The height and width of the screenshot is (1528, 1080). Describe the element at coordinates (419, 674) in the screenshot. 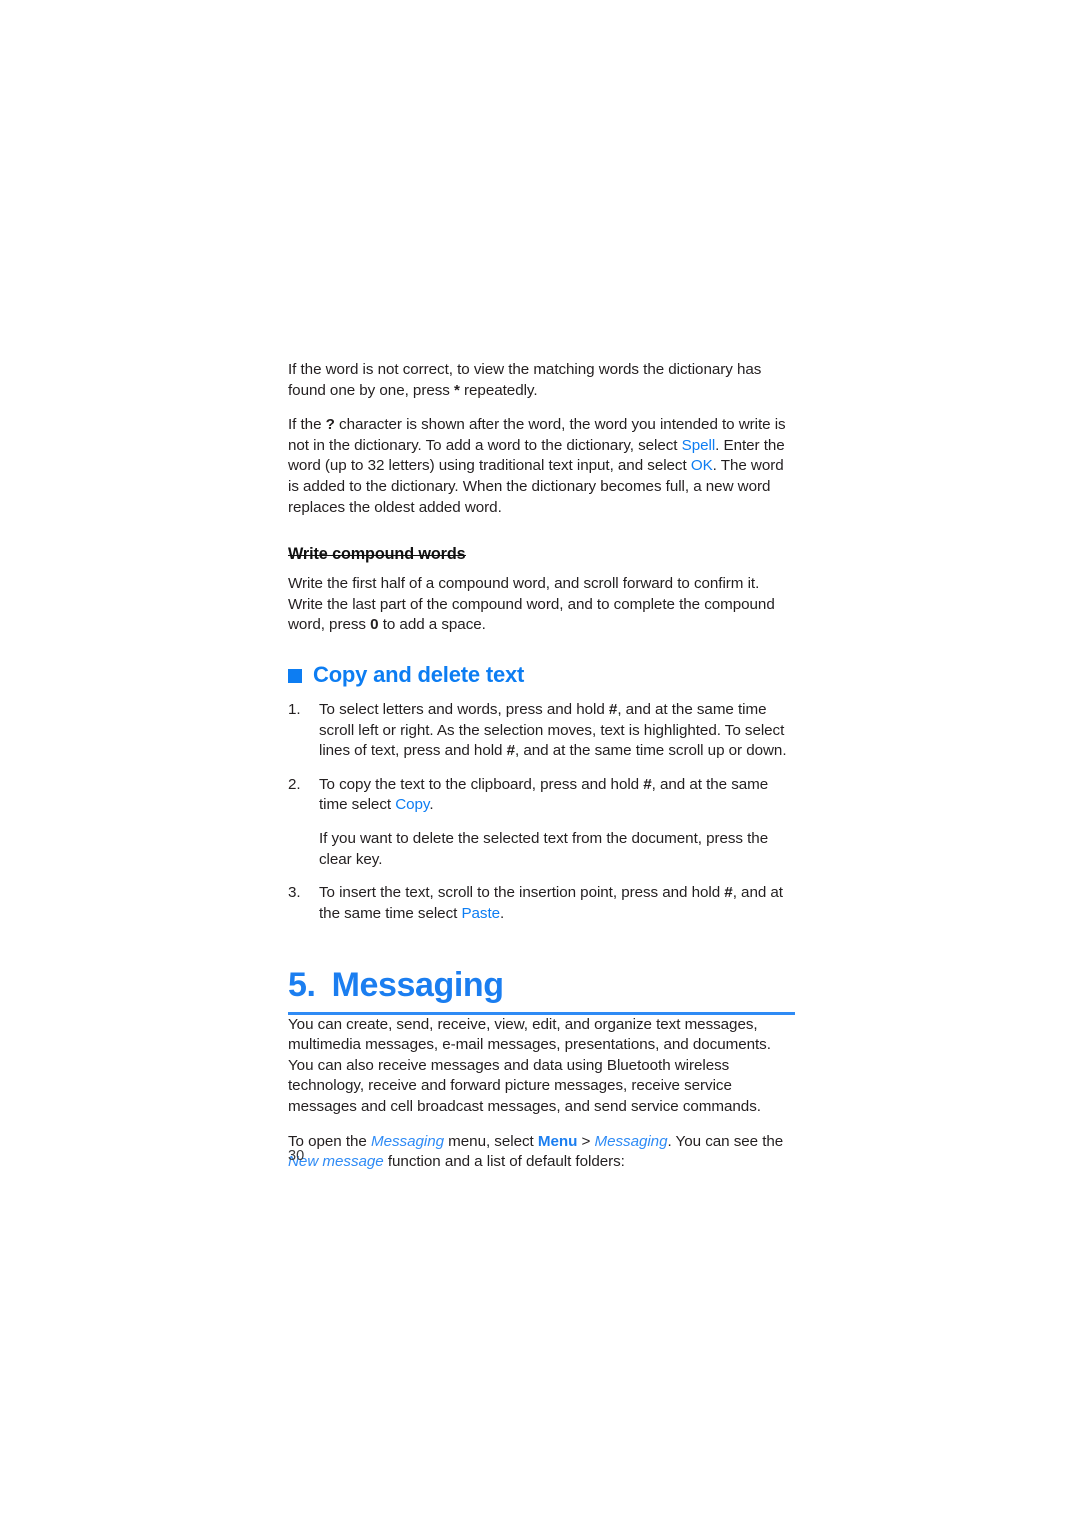

I see `section-heading-label: Copy and delete text` at that location.